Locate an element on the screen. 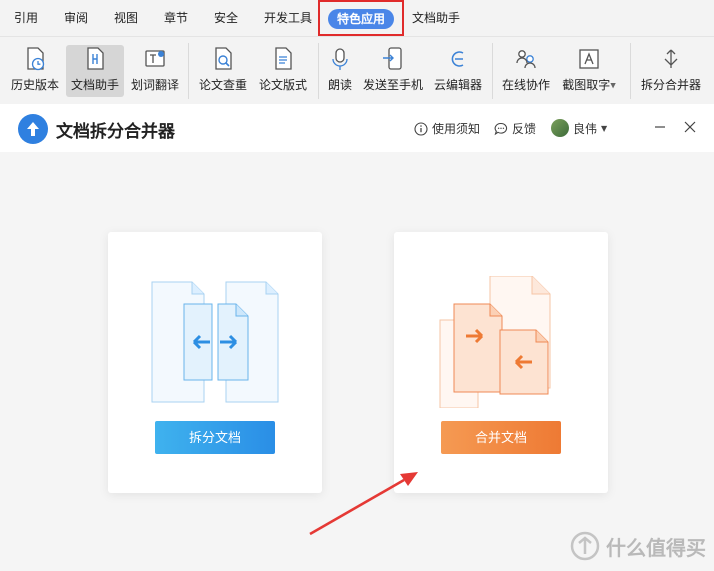  paper-check-label: 论文查重 is located at coordinates (222, 85).